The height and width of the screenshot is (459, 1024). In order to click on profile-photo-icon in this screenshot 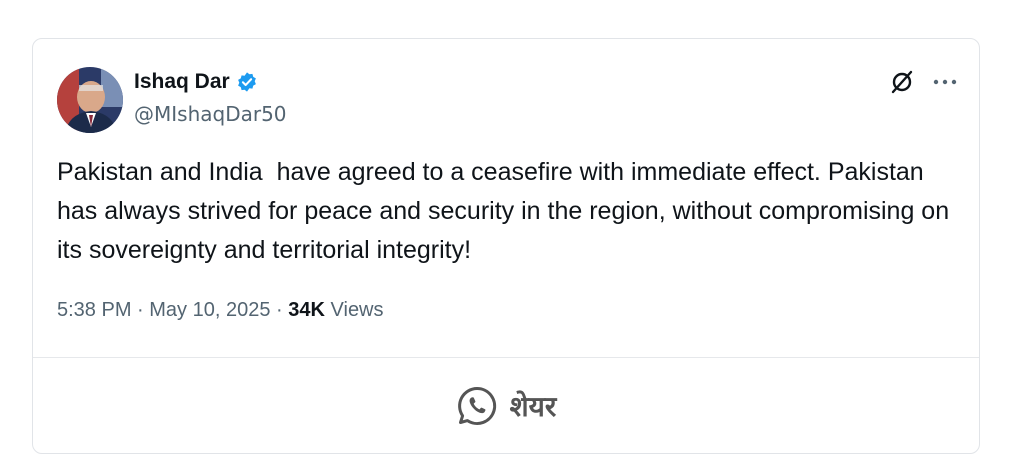, I will do `click(90, 100)`.